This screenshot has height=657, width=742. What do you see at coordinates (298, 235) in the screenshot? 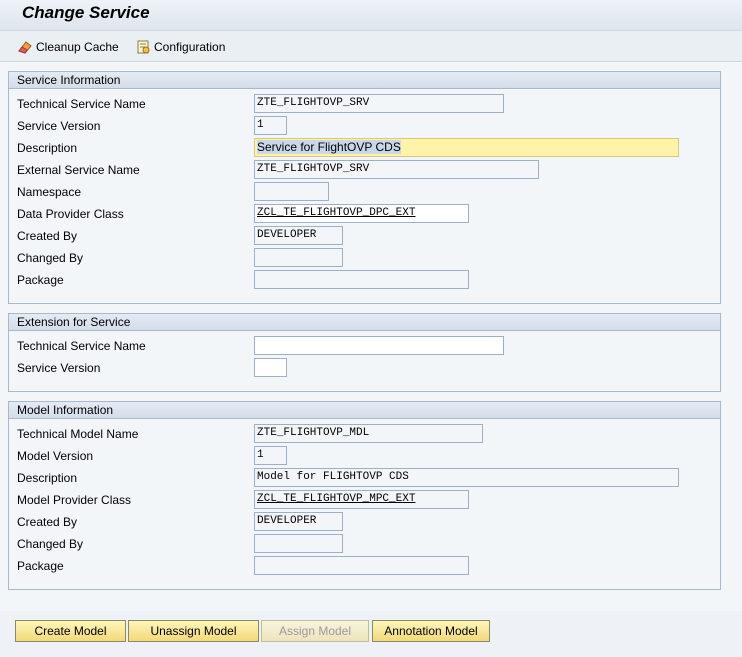
I see `created-by-field: DEVELOPER` at bounding box center [298, 235].